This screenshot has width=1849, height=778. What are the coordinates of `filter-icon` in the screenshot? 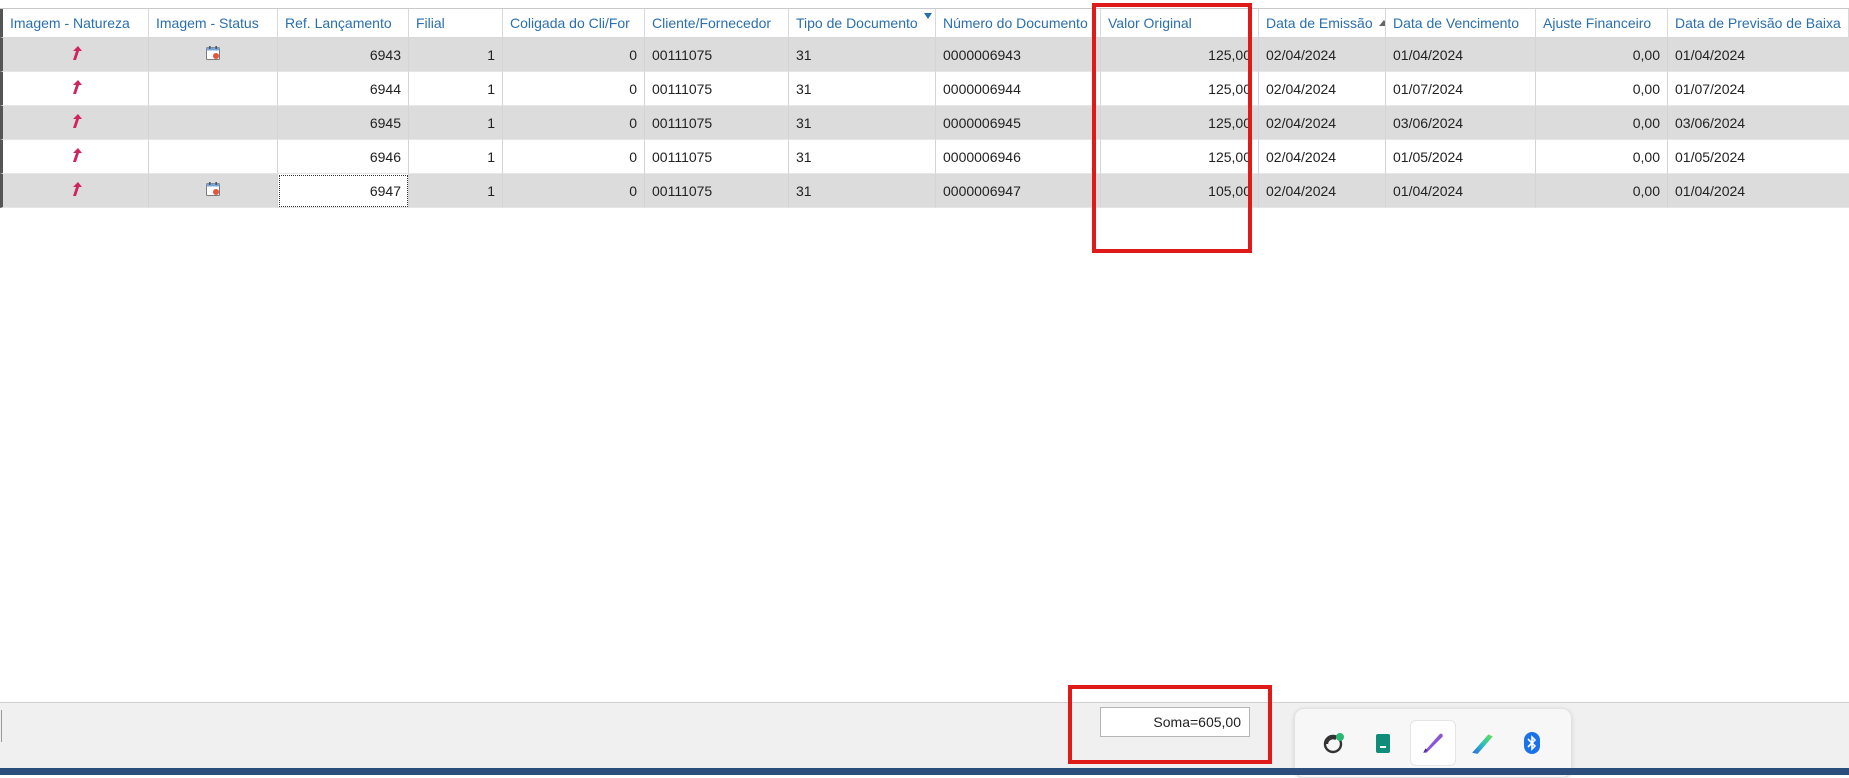 It's located at (928, 16).